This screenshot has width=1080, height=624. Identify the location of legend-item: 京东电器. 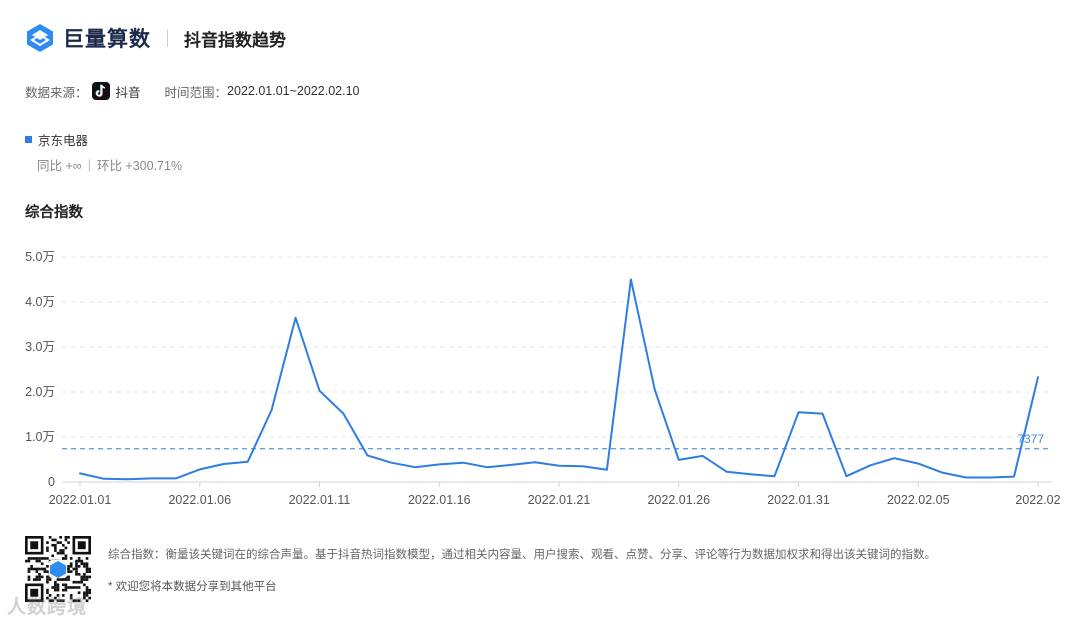
(56, 139).